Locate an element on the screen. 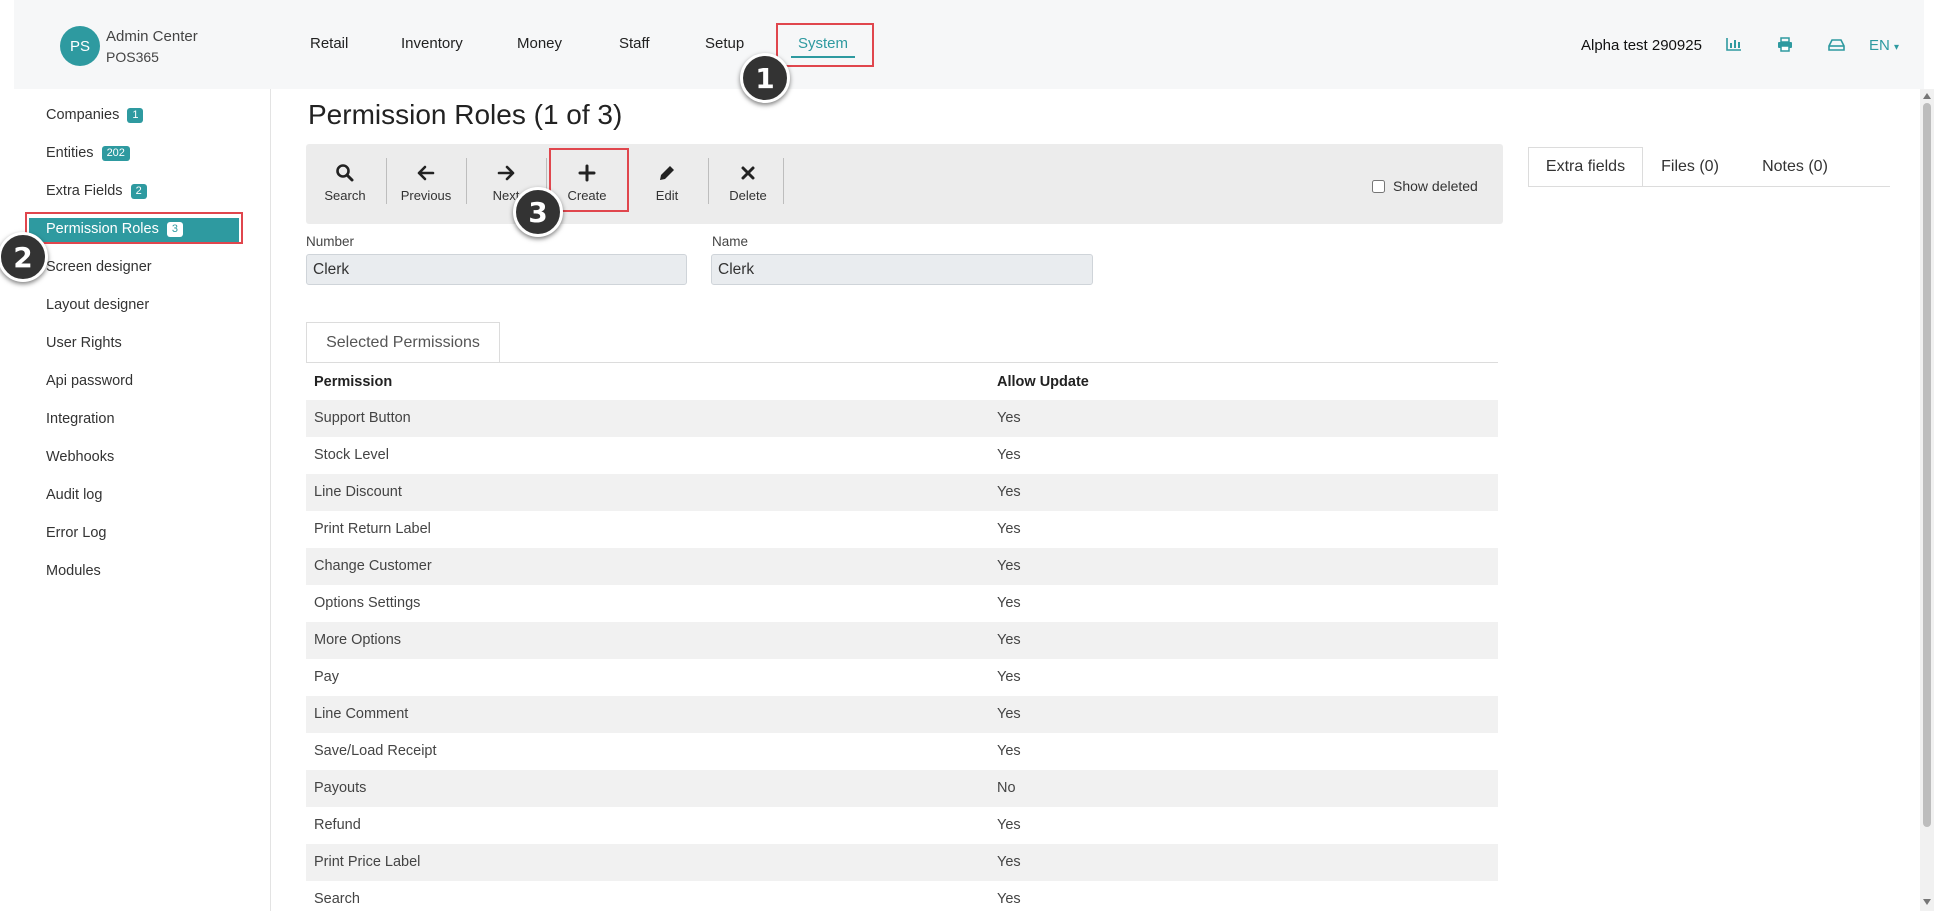 Image resolution: width=1934 pixels, height=911 pixels. sidebar-item-integration: Integration is located at coordinates (80, 419).